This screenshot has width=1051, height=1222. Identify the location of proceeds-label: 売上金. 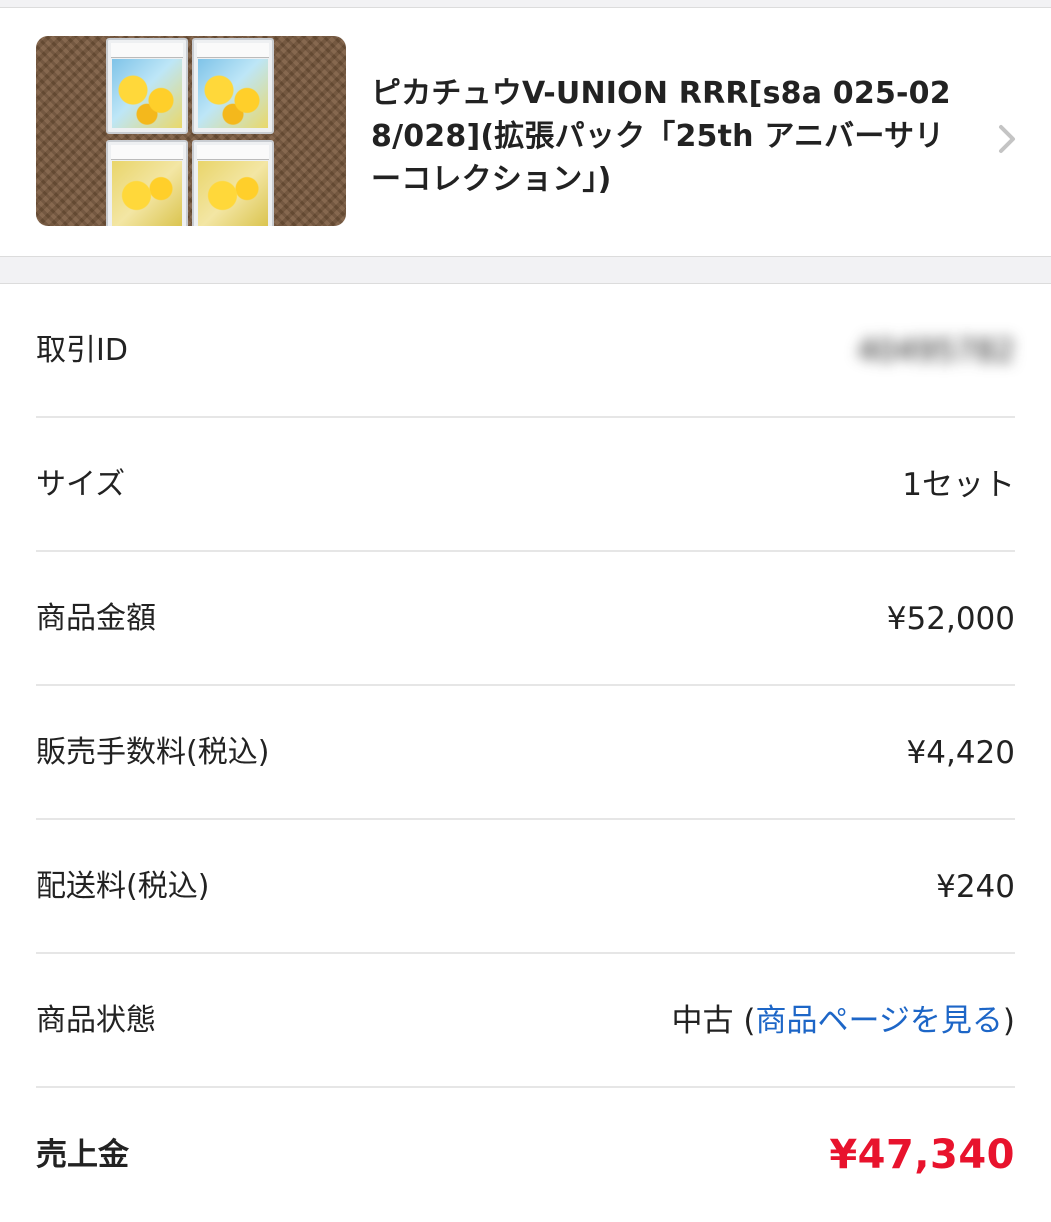
(82, 1155).